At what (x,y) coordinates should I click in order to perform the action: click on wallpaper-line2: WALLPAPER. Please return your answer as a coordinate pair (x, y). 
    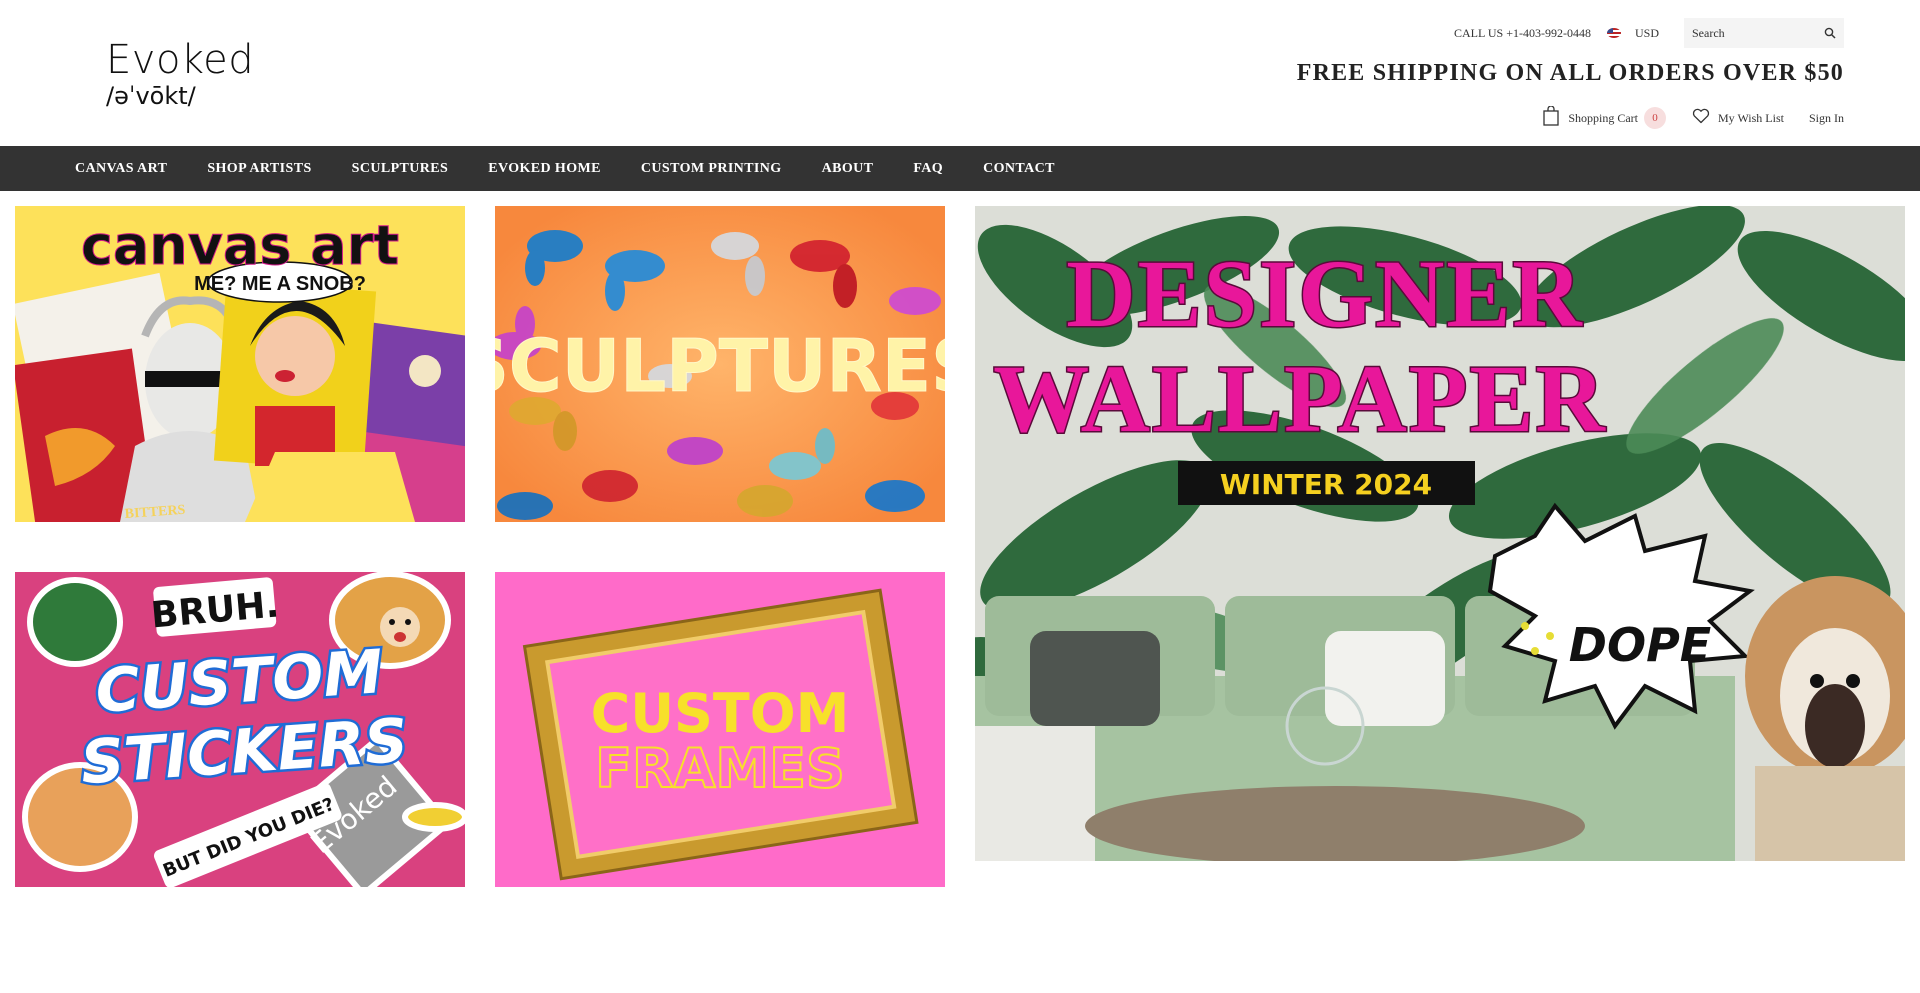
    Looking at the image, I should click on (1300, 398).